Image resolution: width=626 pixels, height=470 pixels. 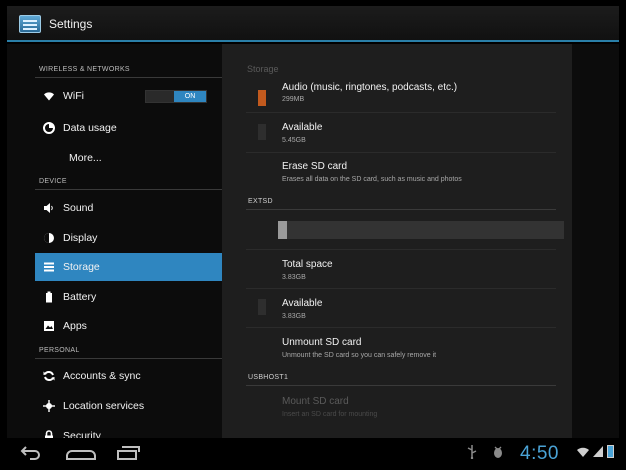 I want to click on location-icon, so click(x=49, y=406).